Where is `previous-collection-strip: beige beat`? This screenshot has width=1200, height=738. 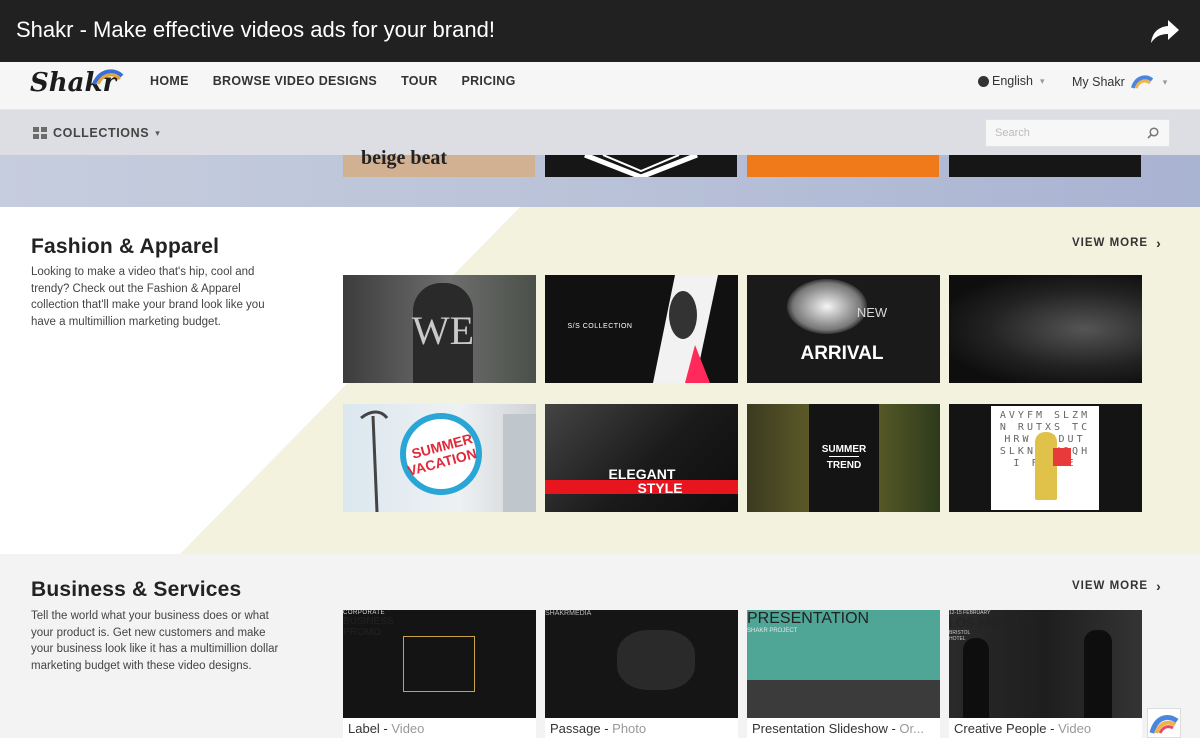 previous-collection-strip: beige beat is located at coordinates (600, 177).